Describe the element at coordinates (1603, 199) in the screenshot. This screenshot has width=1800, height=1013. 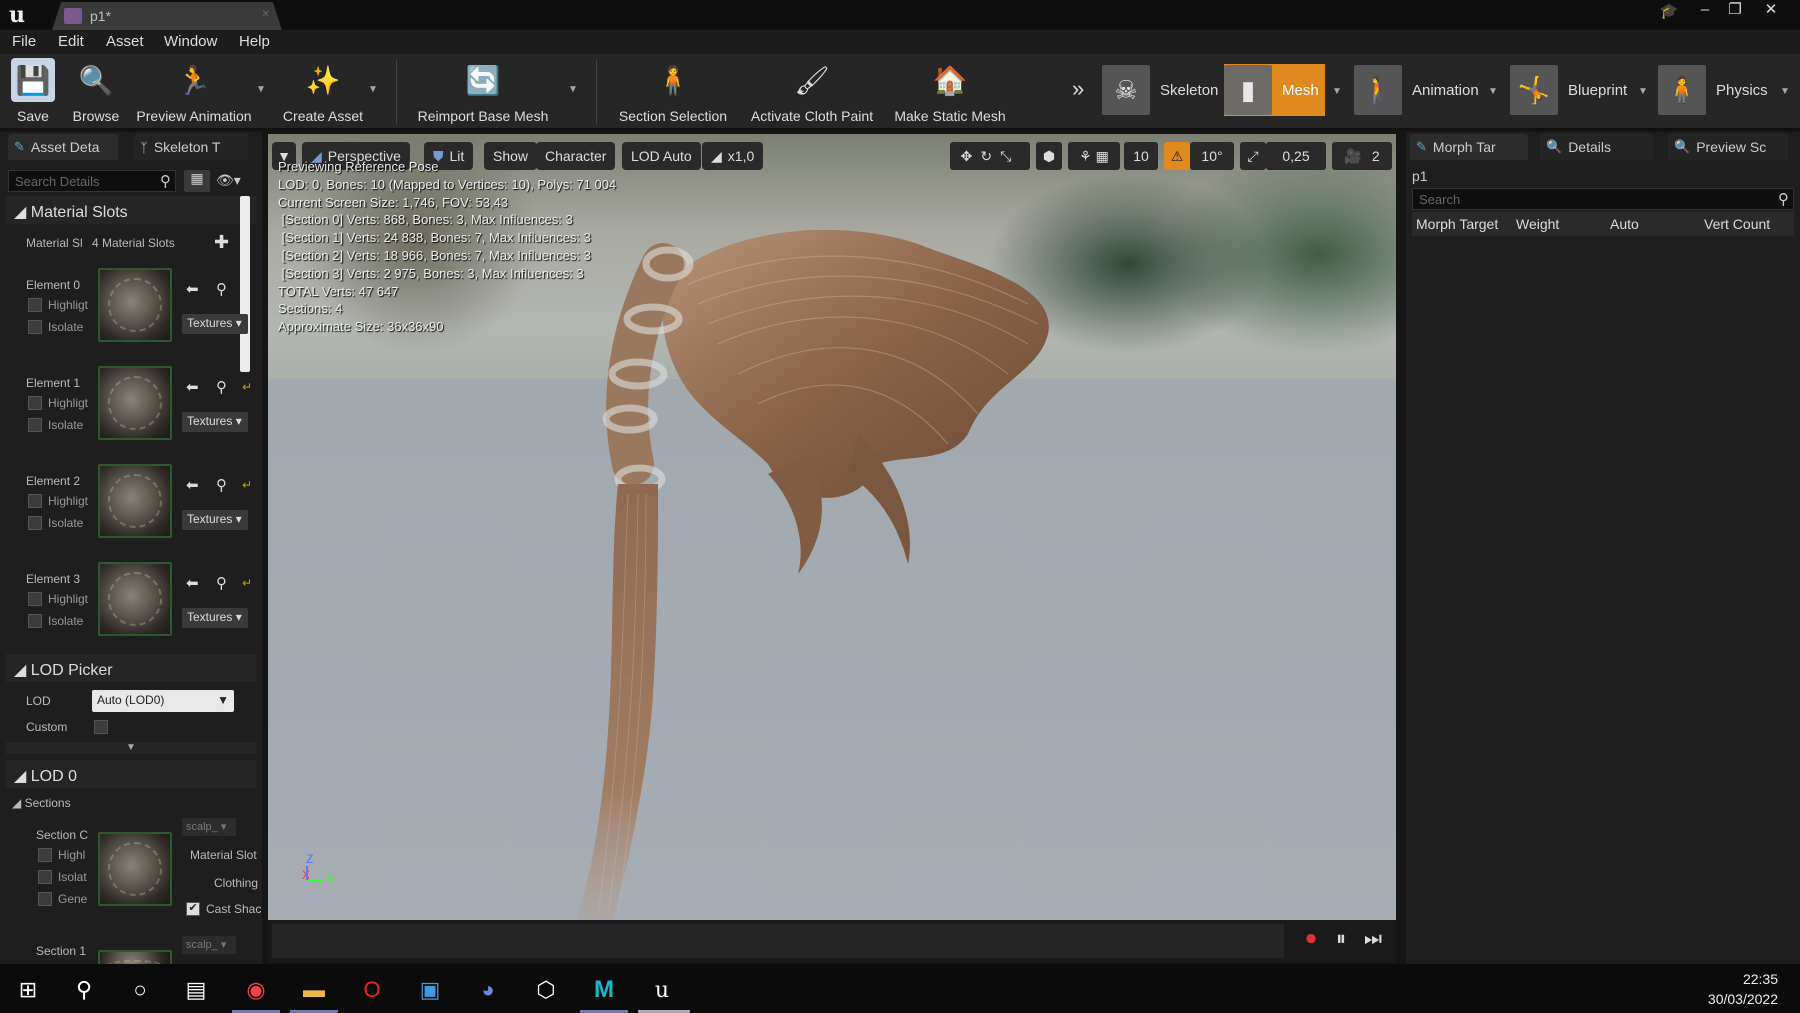
I see `morph-search-input: Search ⚲` at that location.